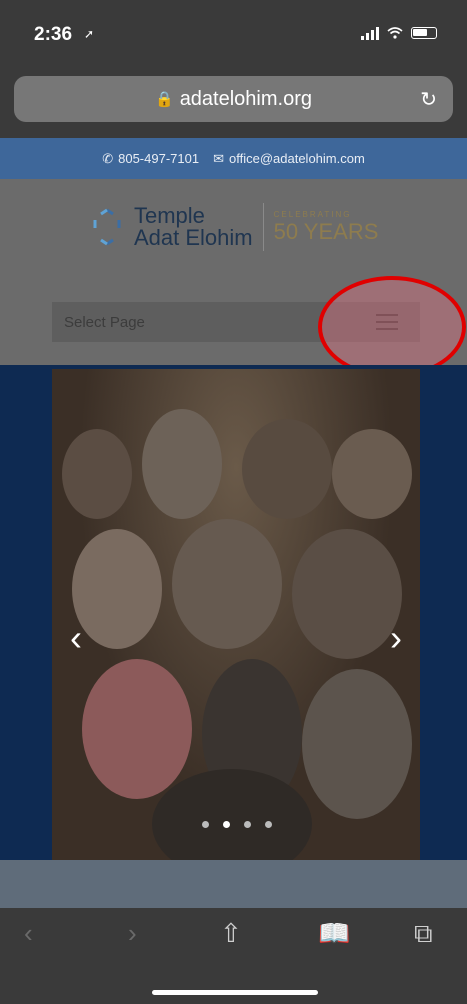 The height and width of the screenshot is (1004, 467). What do you see at coordinates (424, 33) in the screenshot?
I see `battery-icon` at bounding box center [424, 33].